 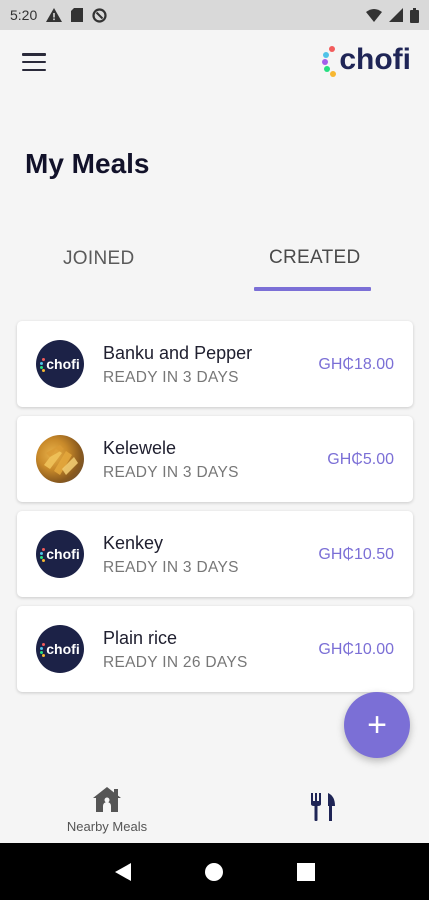 I want to click on add-meal-button: +, so click(x=377, y=725).